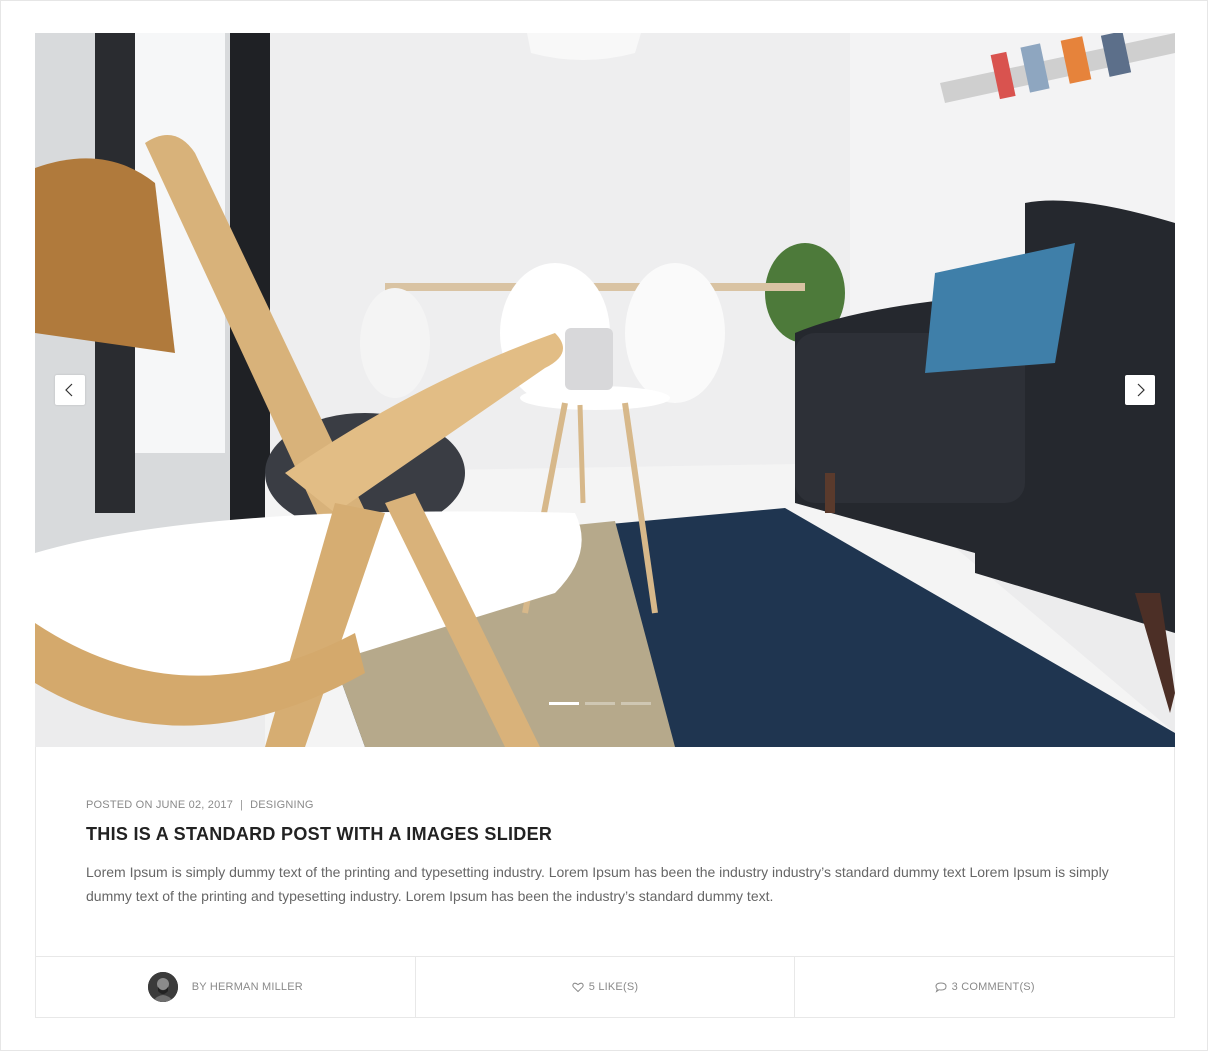  I want to click on author-cell: BY HERMAN MILLER, so click(226, 987).